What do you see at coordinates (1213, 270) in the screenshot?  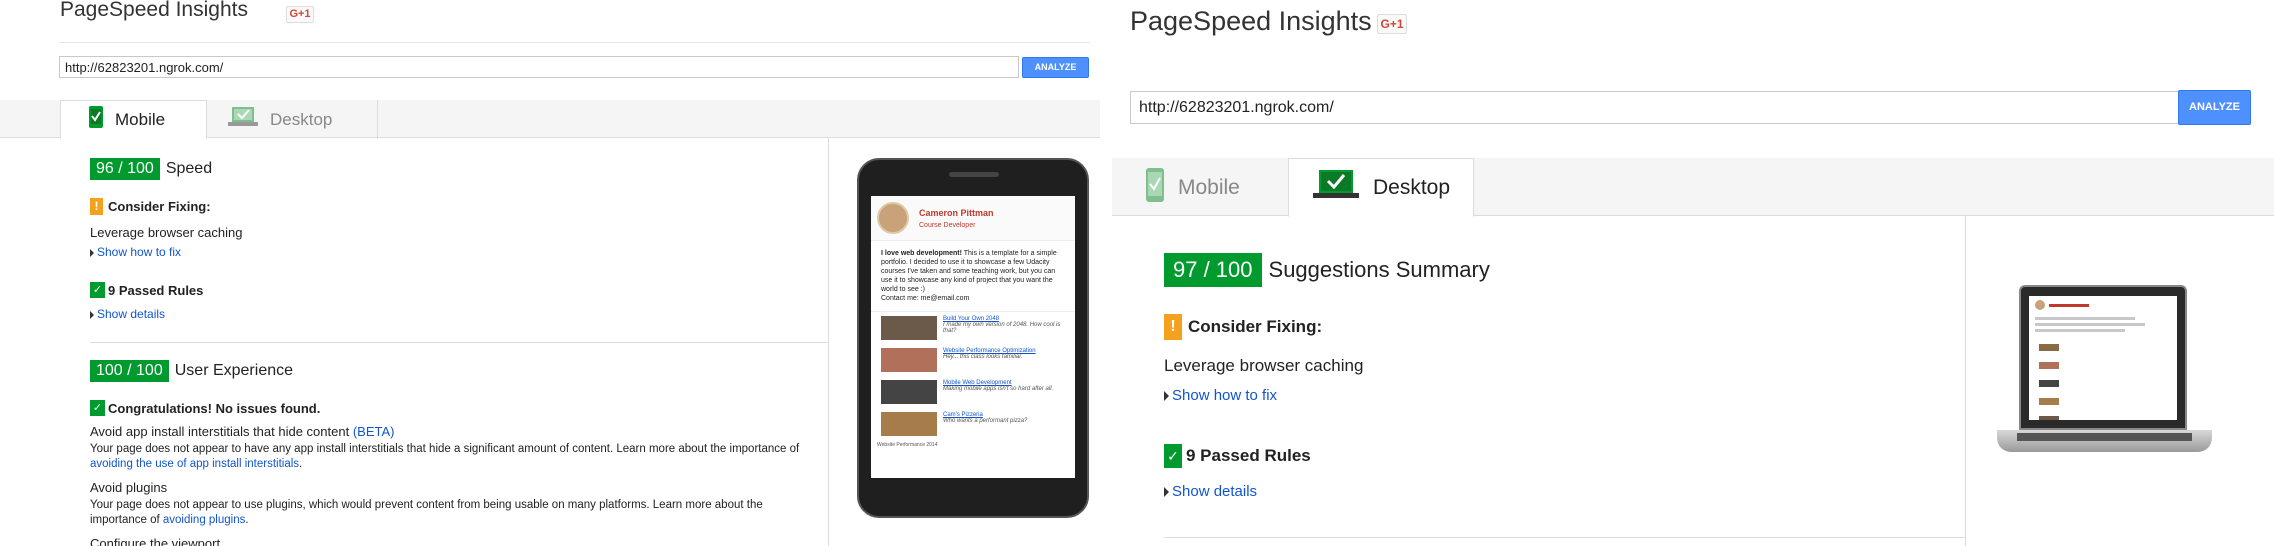 I see `summary-score-badge: 97 / 100` at bounding box center [1213, 270].